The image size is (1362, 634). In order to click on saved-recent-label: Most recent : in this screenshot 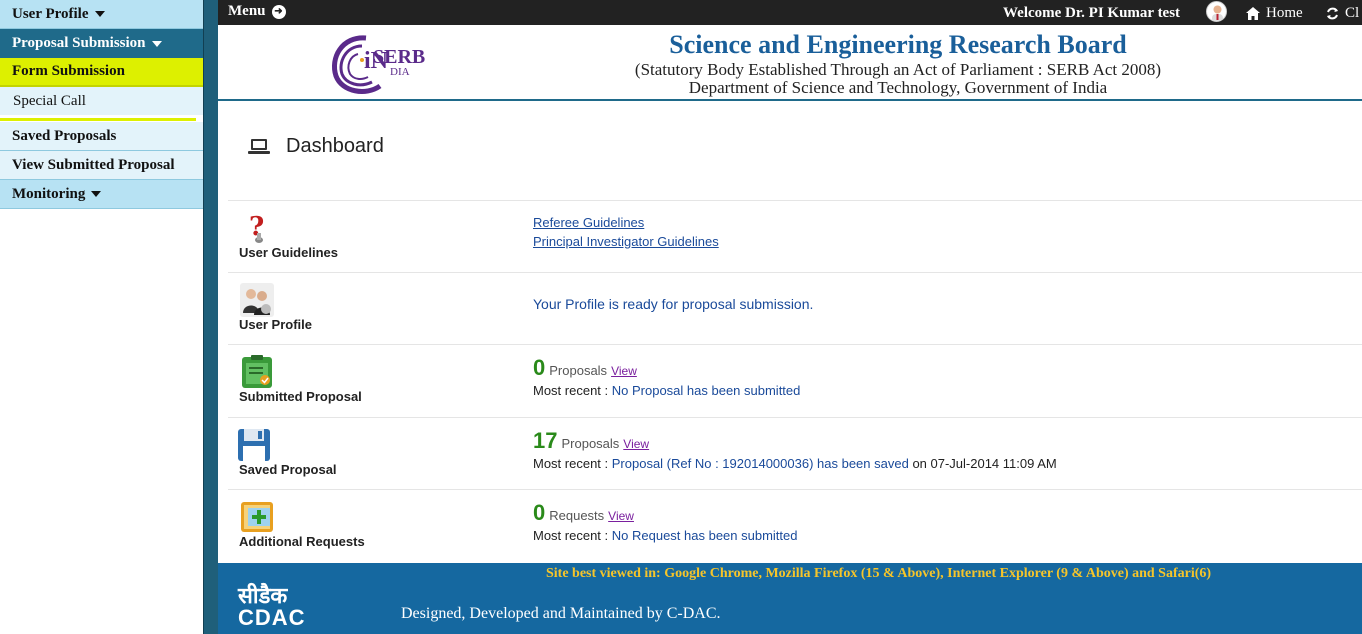, I will do `click(571, 463)`.